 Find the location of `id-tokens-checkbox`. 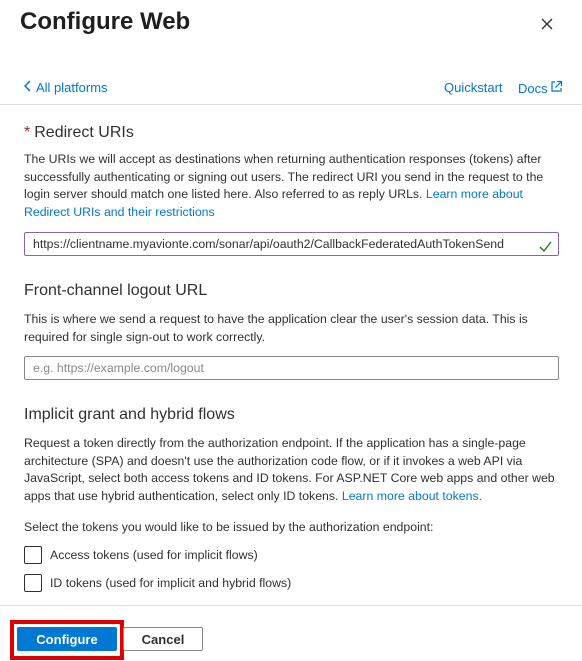

id-tokens-checkbox is located at coordinates (33, 583).